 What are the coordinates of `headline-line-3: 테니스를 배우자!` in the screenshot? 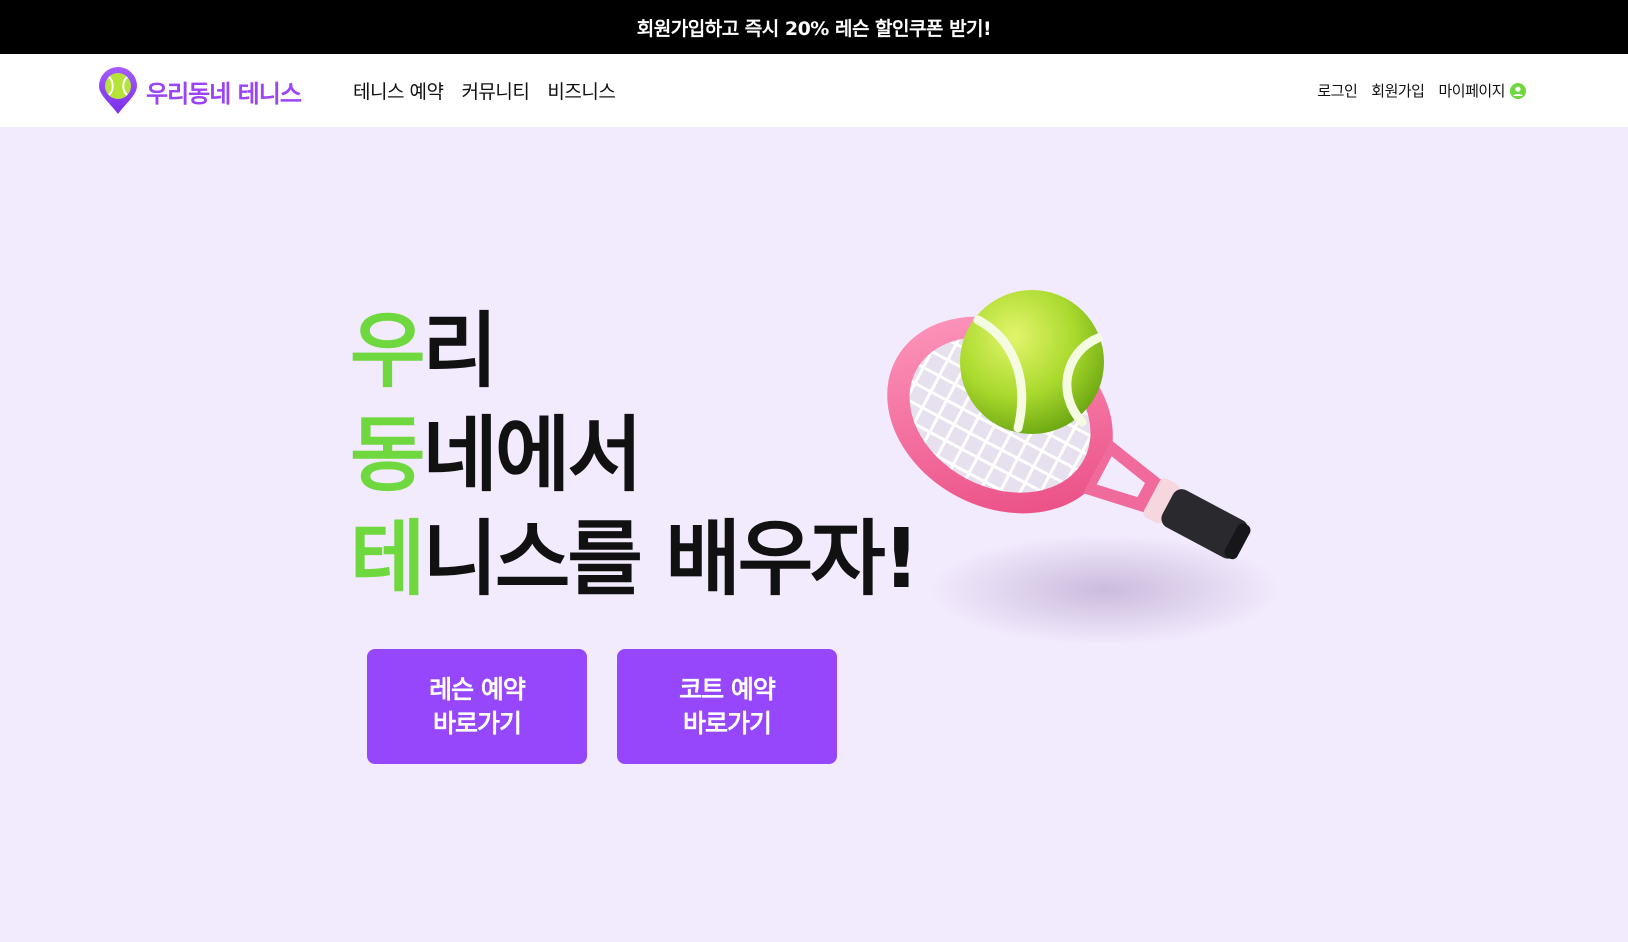 It's located at (635, 560).